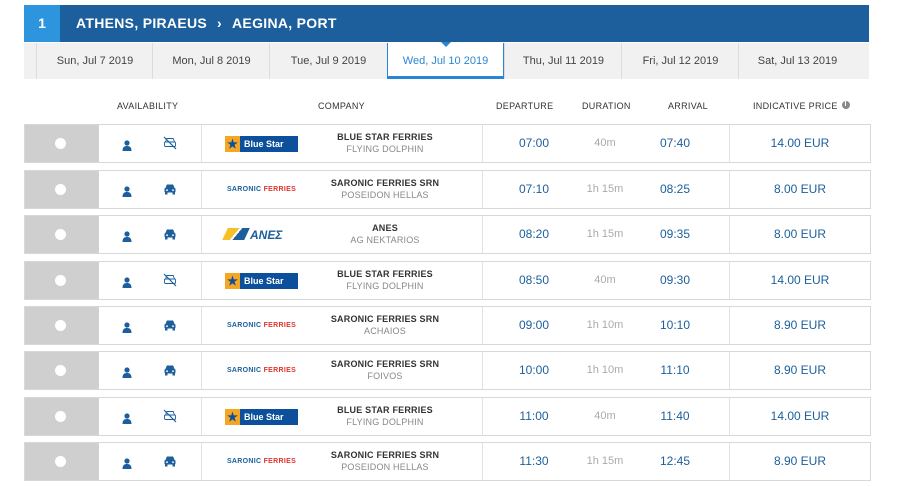 The image size is (900, 487). I want to click on route-destination: AEGINA, PORT, so click(284, 23).